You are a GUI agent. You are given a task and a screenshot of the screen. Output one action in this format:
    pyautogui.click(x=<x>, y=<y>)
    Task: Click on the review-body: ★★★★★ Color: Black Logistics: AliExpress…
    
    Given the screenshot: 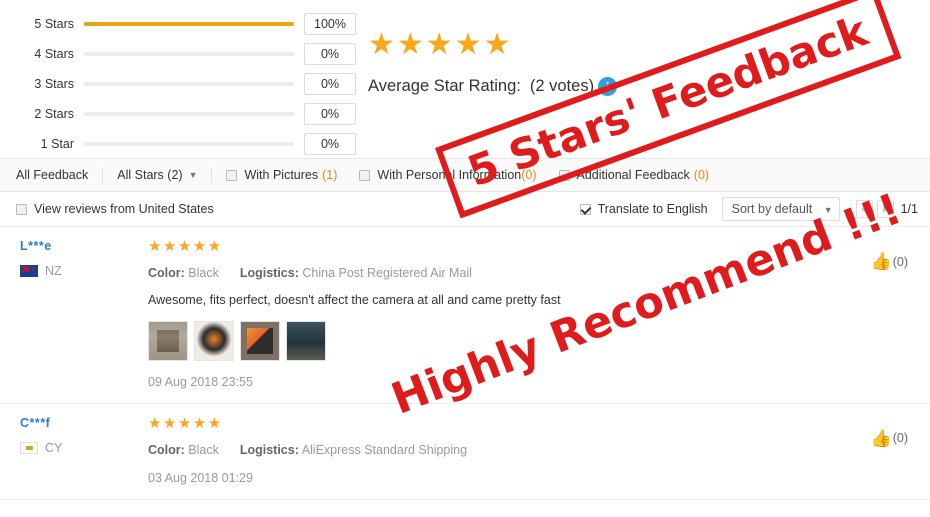 What is the action you would take?
    pyautogui.click(x=539, y=457)
    